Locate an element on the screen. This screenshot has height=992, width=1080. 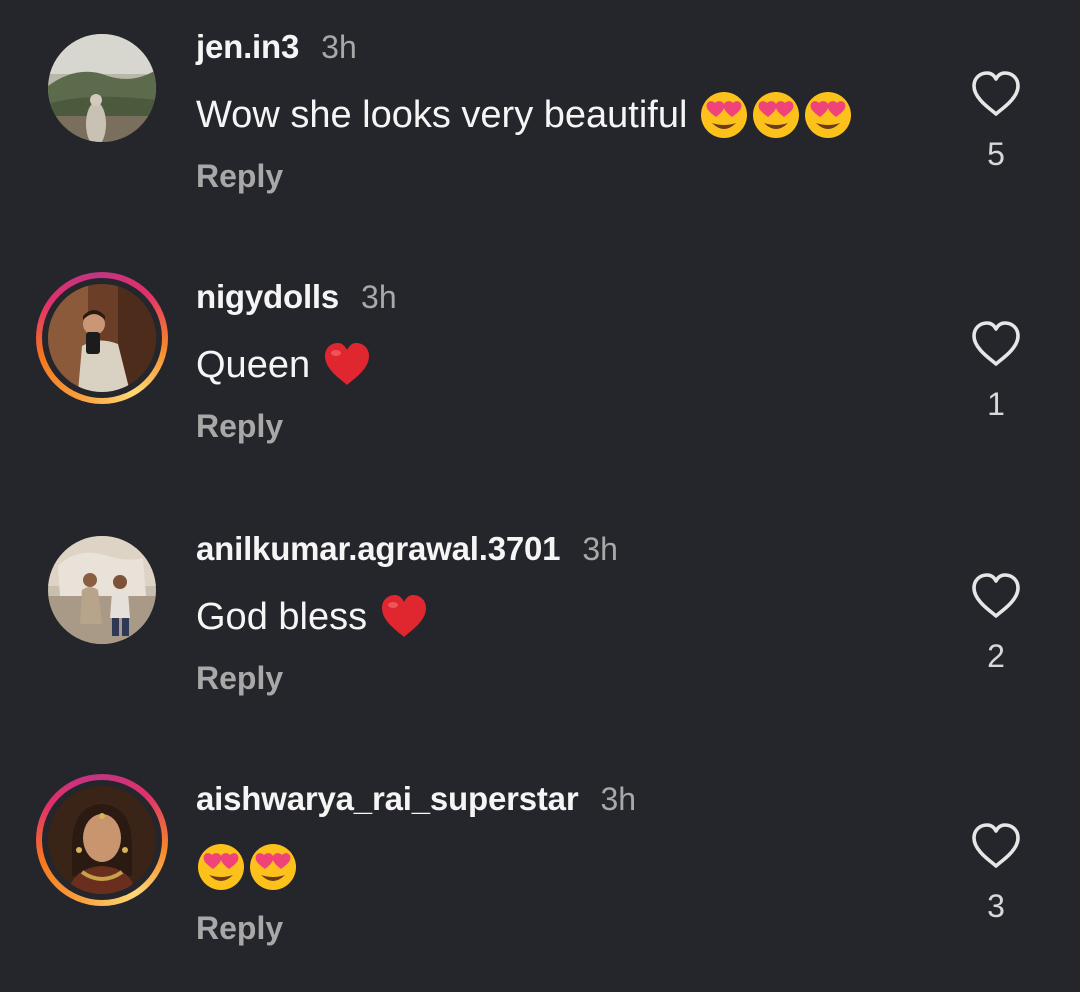
comment-body: Queen is located at coordinates (253, 364).